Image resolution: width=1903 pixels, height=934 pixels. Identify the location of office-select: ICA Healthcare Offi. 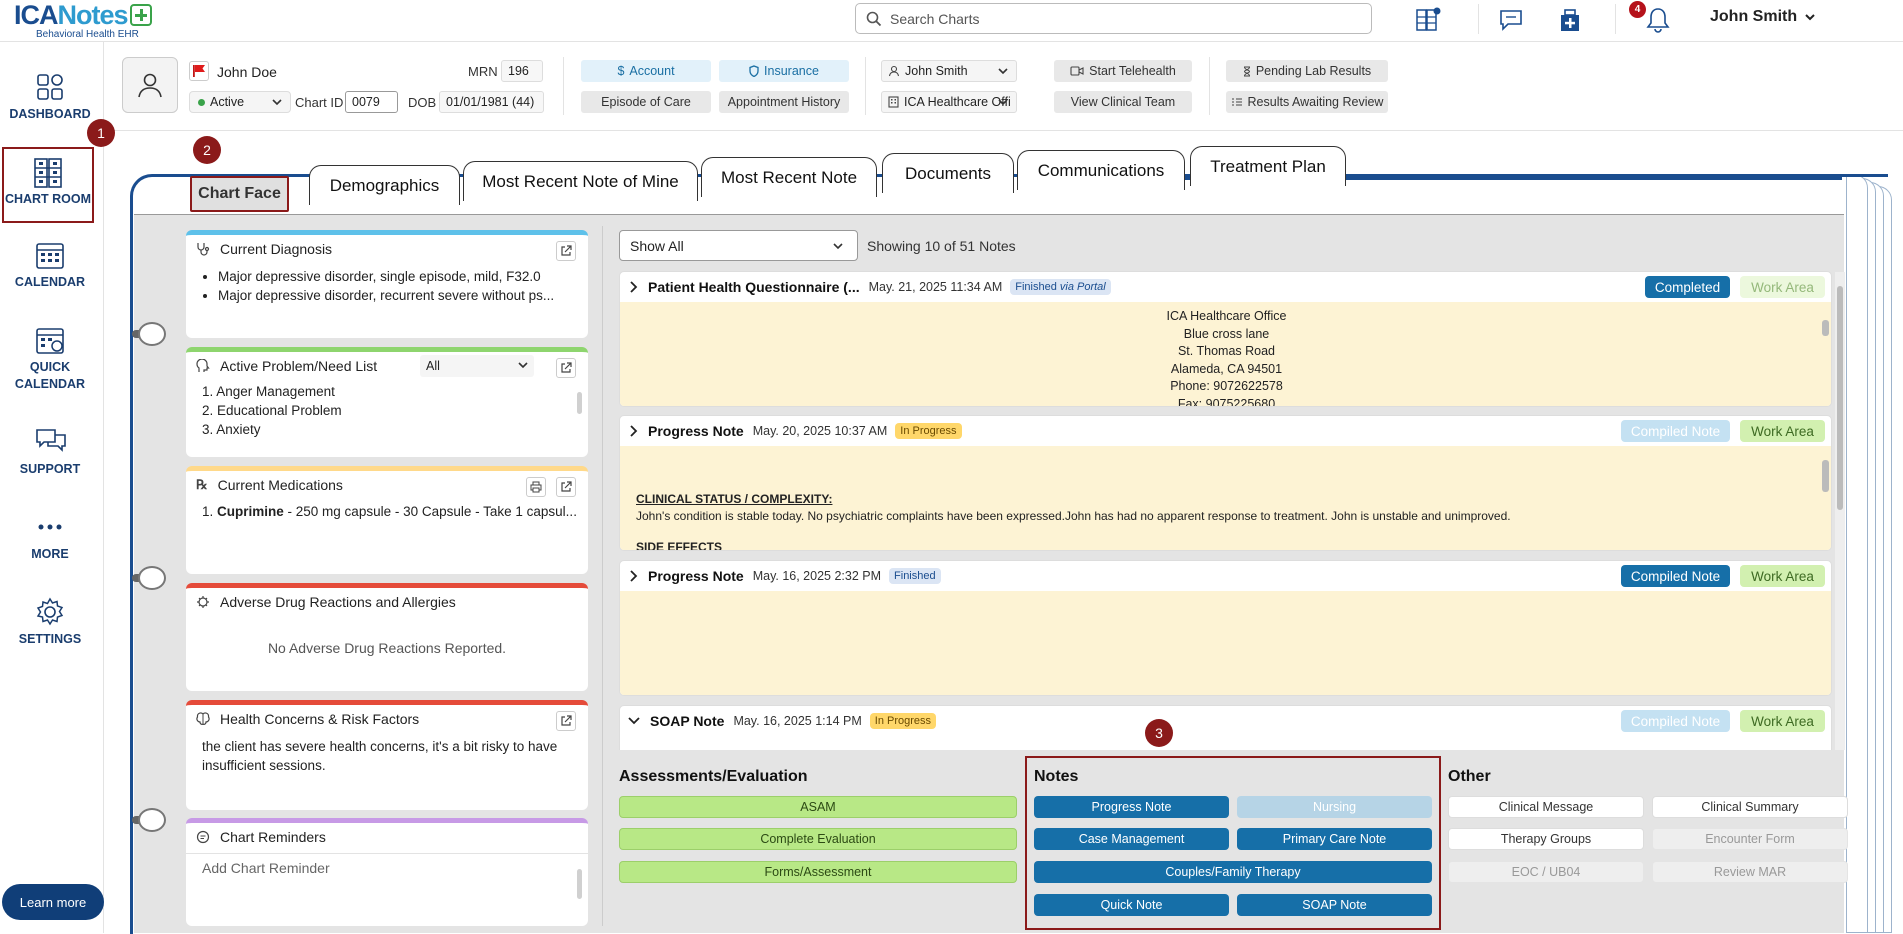
(949, 102).